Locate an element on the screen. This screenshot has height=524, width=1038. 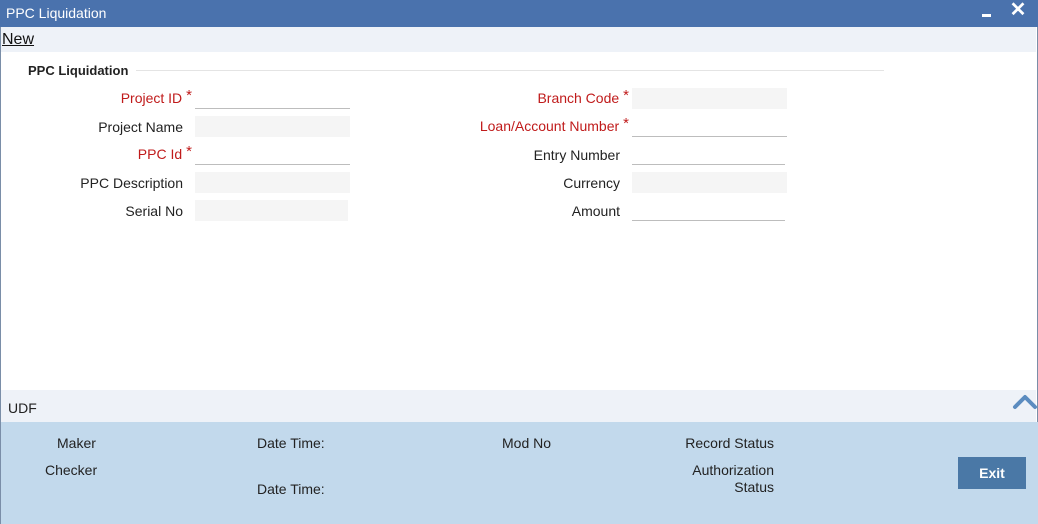
project-id-label: Project ID * is located at coordinates (156, 96).